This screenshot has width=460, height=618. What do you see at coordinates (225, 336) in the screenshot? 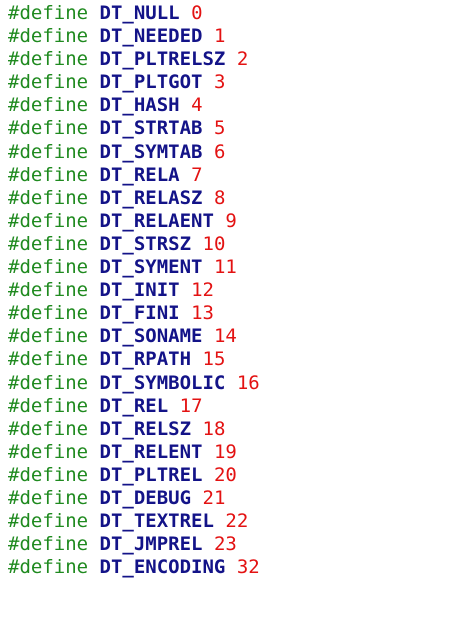
I see `macro-value: 14` at bounding box center [225, 336].